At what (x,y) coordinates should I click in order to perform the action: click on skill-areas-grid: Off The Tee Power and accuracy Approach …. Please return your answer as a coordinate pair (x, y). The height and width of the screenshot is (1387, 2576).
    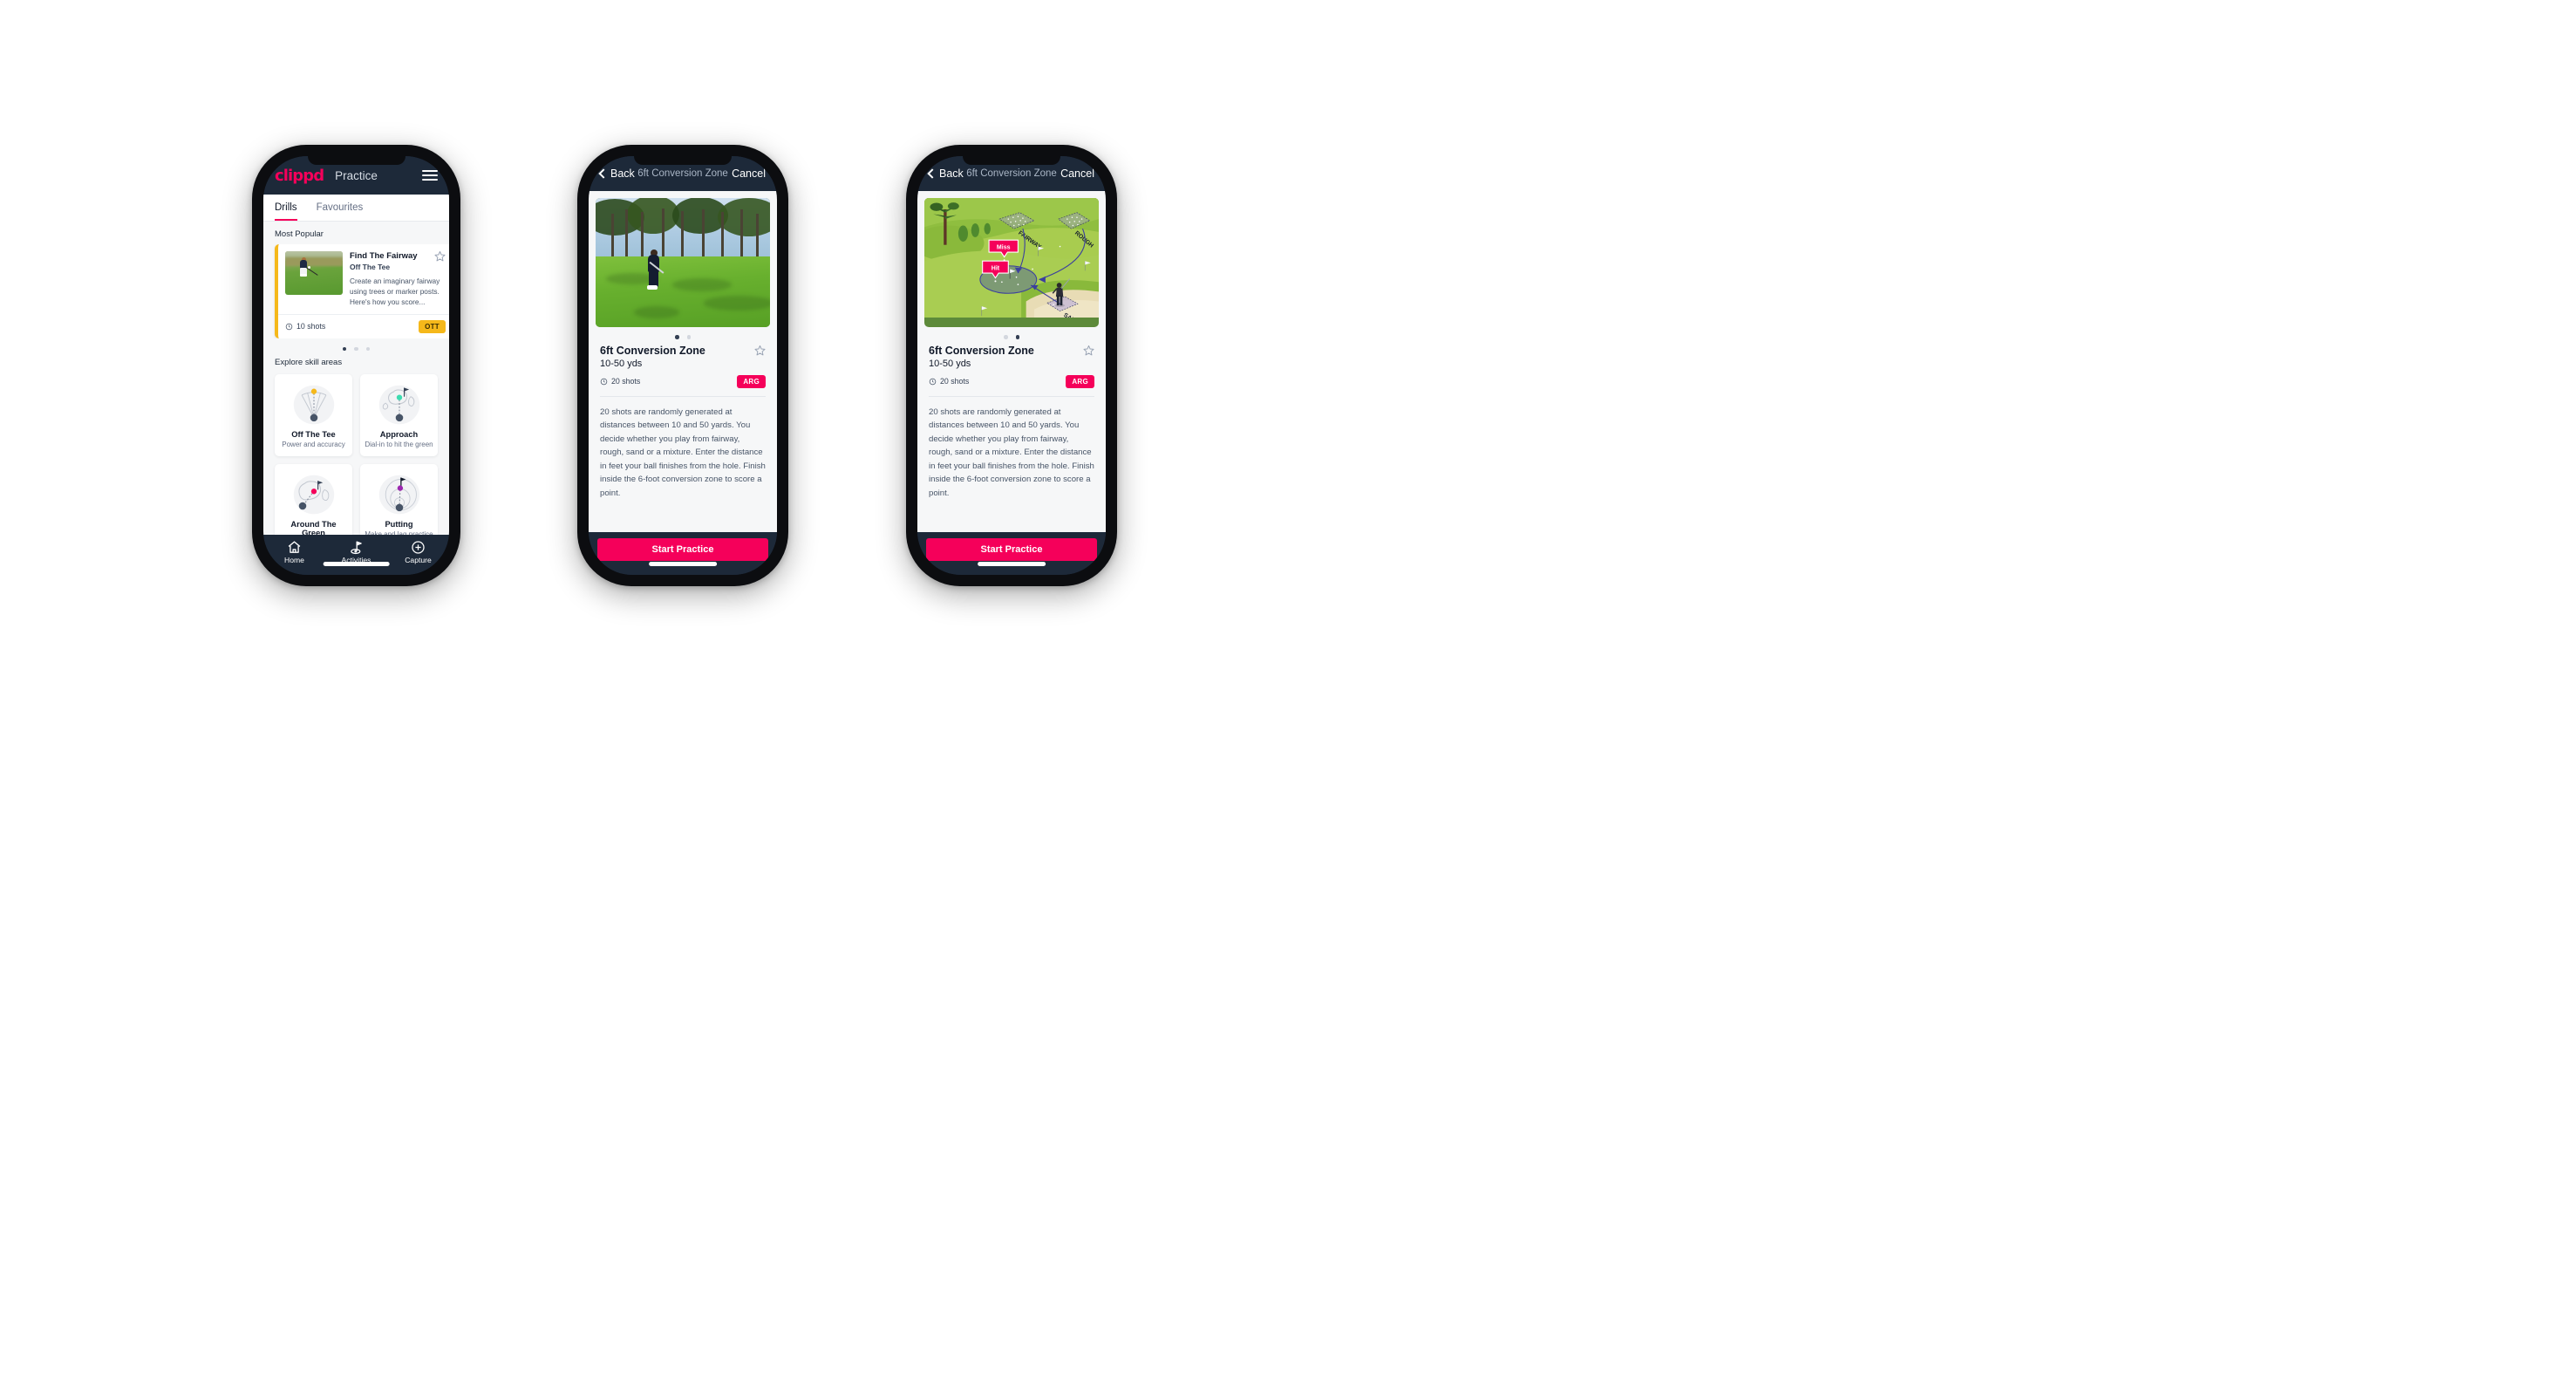
    Looking at the image, I should click on (356, 454).